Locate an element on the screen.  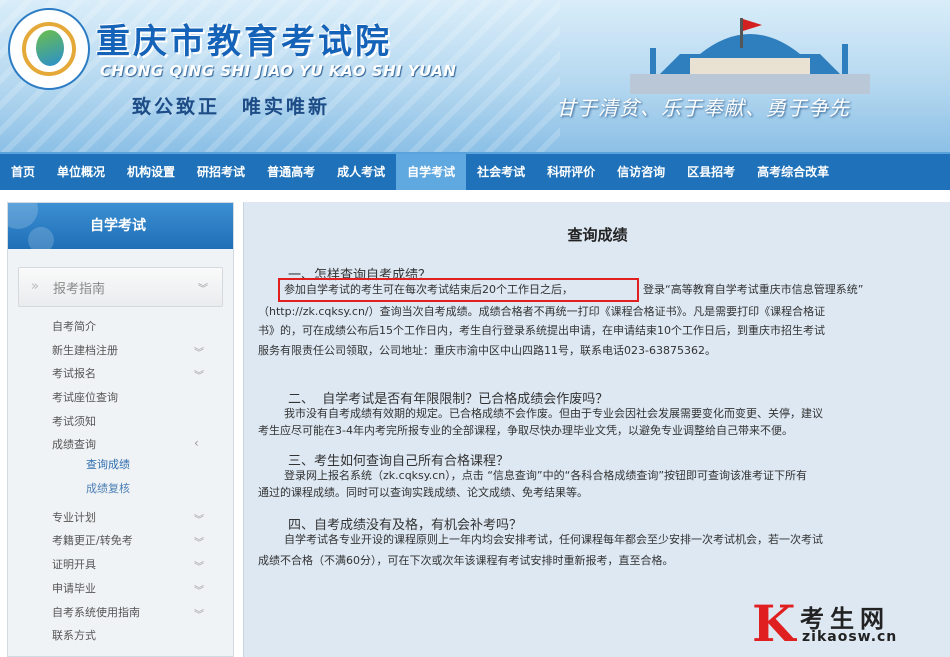
sidebar-item-kaoshi-xuzhi: 考试须知 is located at coordinates (74, 421).